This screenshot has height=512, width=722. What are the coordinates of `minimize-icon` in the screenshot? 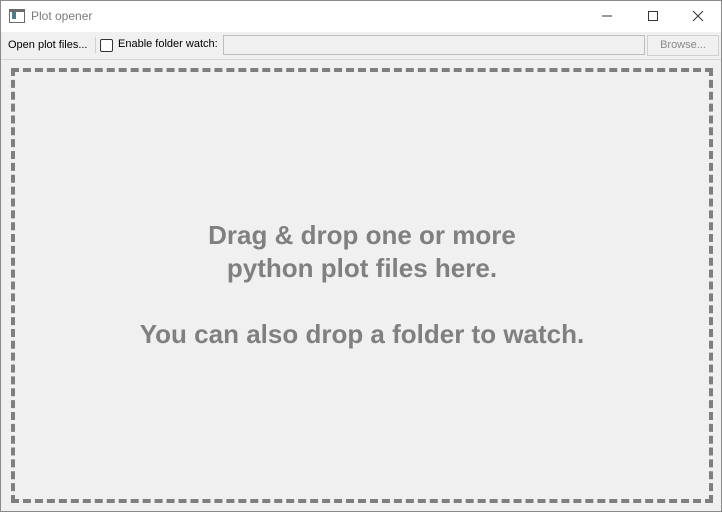 It's located at (607, 16).